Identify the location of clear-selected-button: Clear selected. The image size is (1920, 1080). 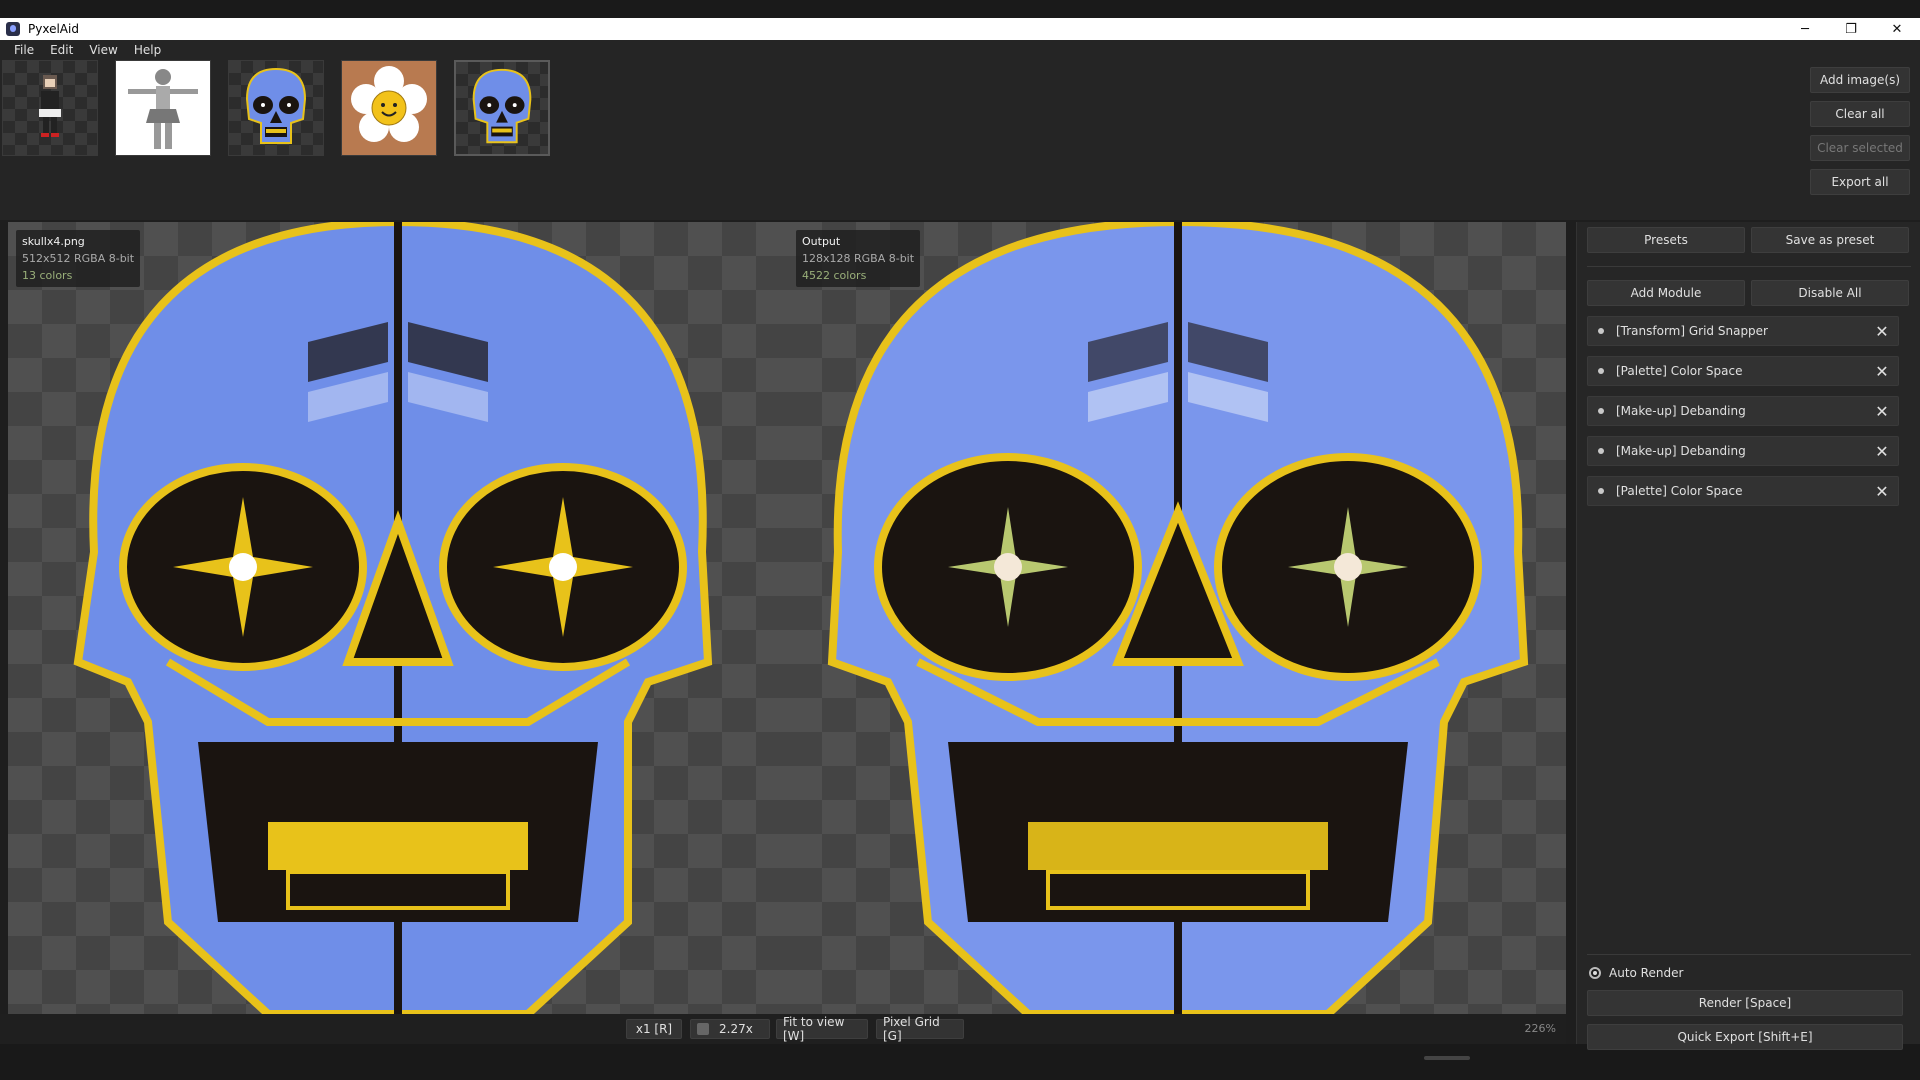
(1860, 148).